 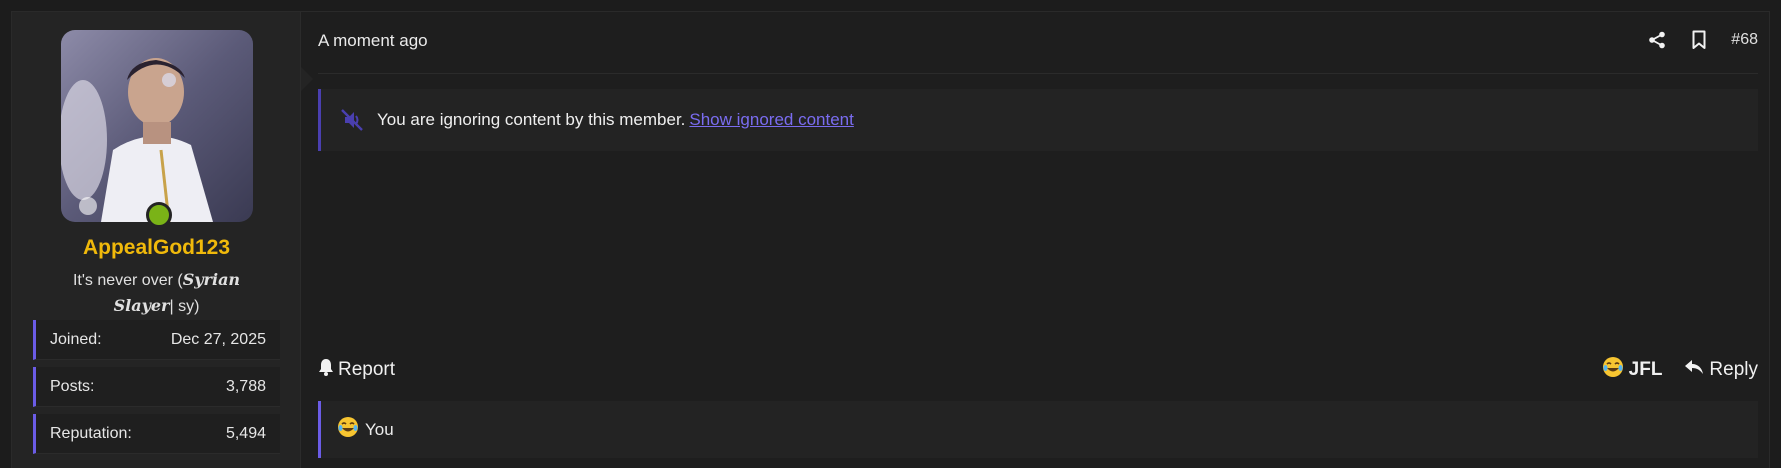 What do you see at coordinates (156, 248) in the screenshot?
I see `username: AppealGod123` at bounding box center [156, 248].